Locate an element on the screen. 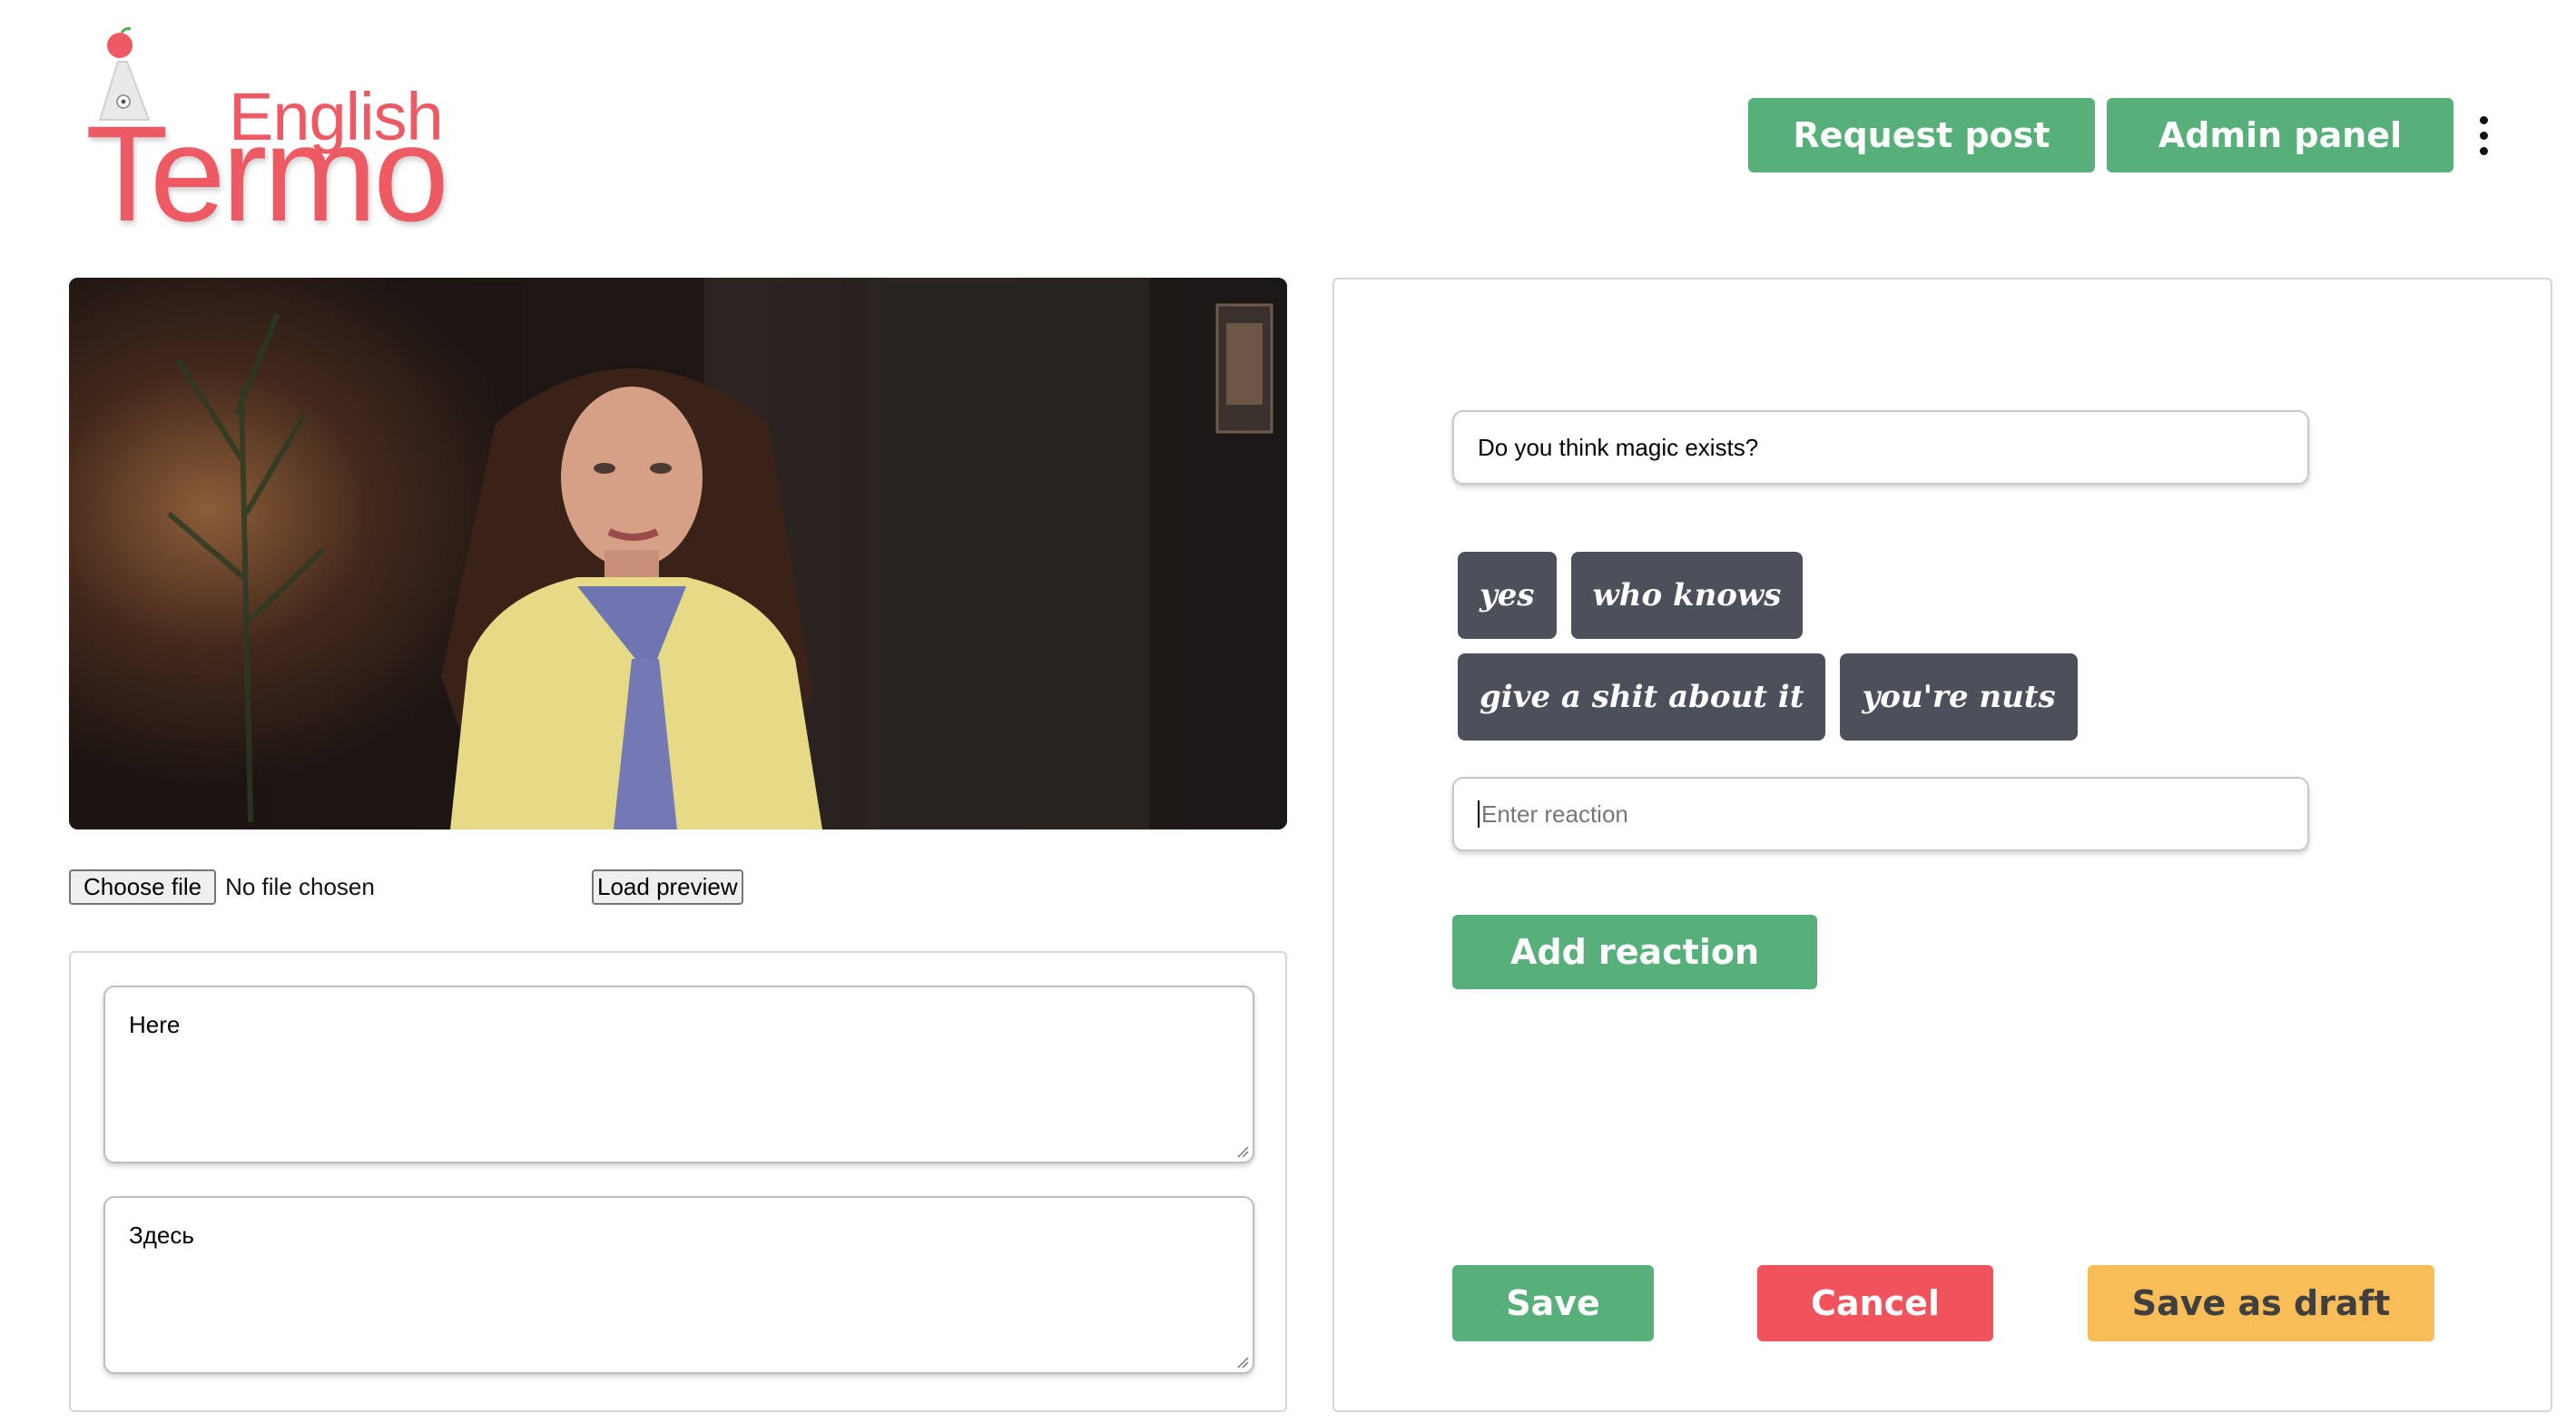  app-logo: English Termo is located at coordinates (263, 131).